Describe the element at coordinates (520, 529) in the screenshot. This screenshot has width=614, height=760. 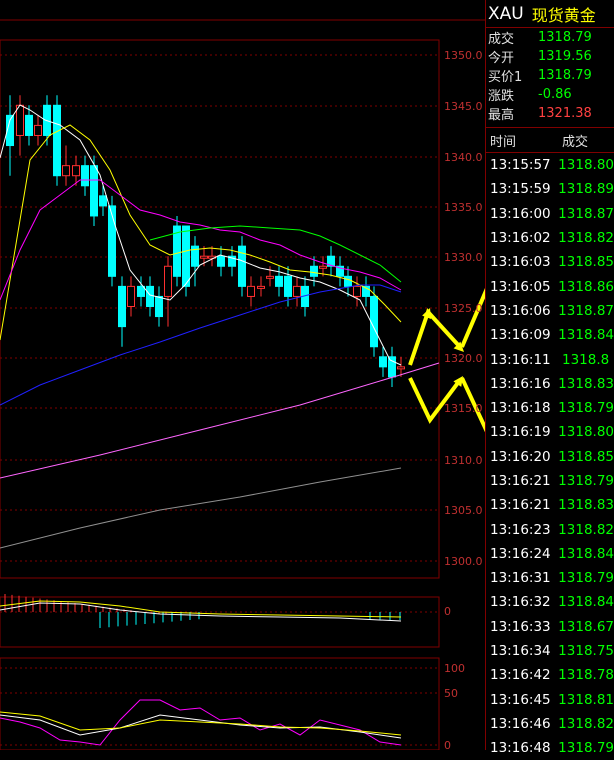
I see `tick-time: 13:16:23` at that location.